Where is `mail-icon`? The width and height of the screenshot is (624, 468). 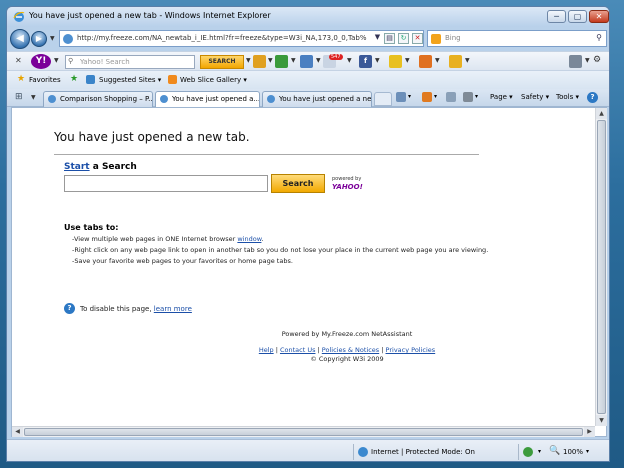
mail-icon is located at coordinates (306, 61).